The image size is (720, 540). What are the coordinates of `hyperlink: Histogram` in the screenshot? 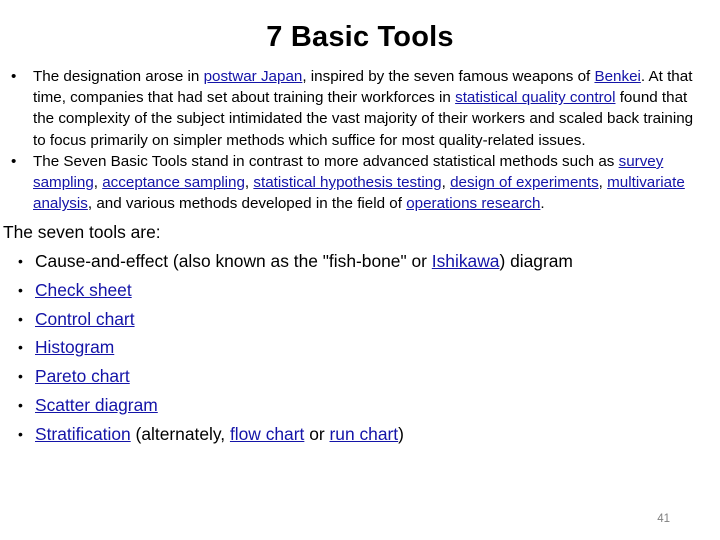 It's located at (74, 347).